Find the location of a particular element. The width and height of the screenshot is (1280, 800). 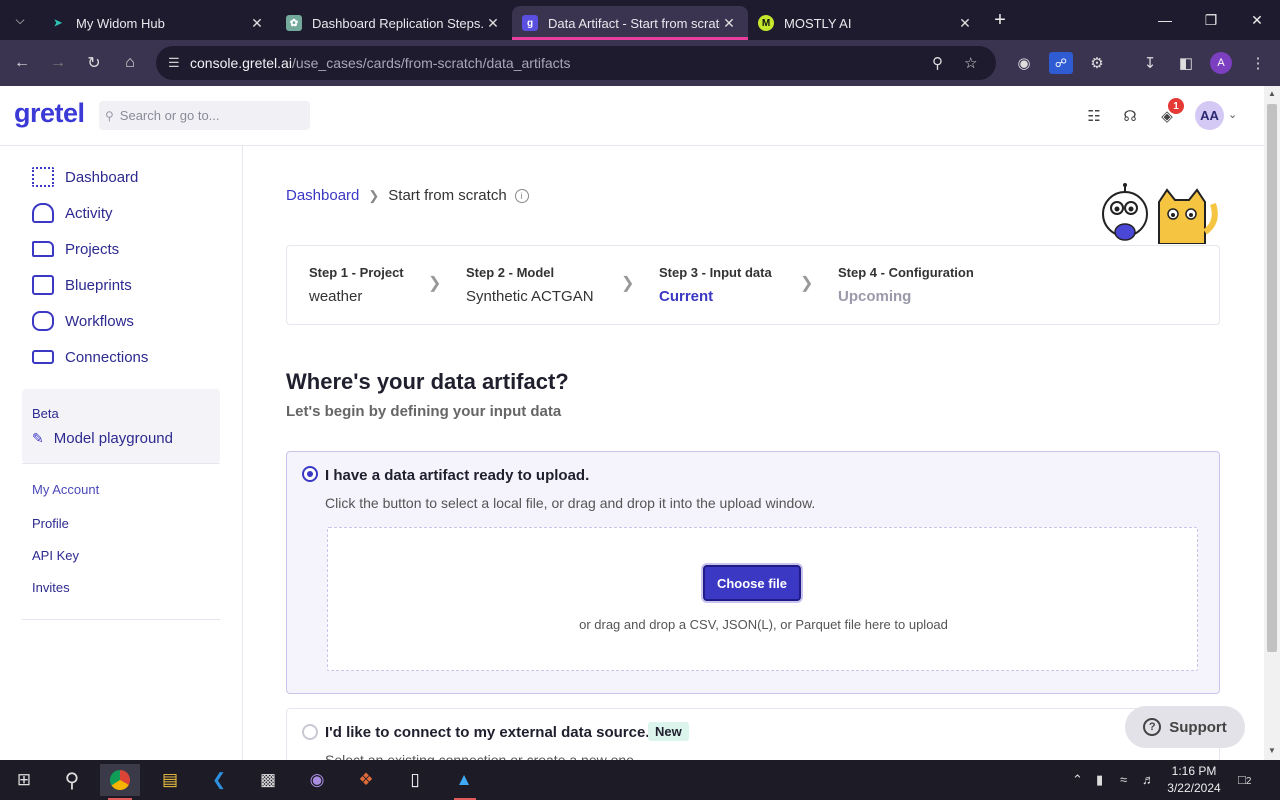

chevron-down-icon: ⌄ is located at coordinates (1232, 114).